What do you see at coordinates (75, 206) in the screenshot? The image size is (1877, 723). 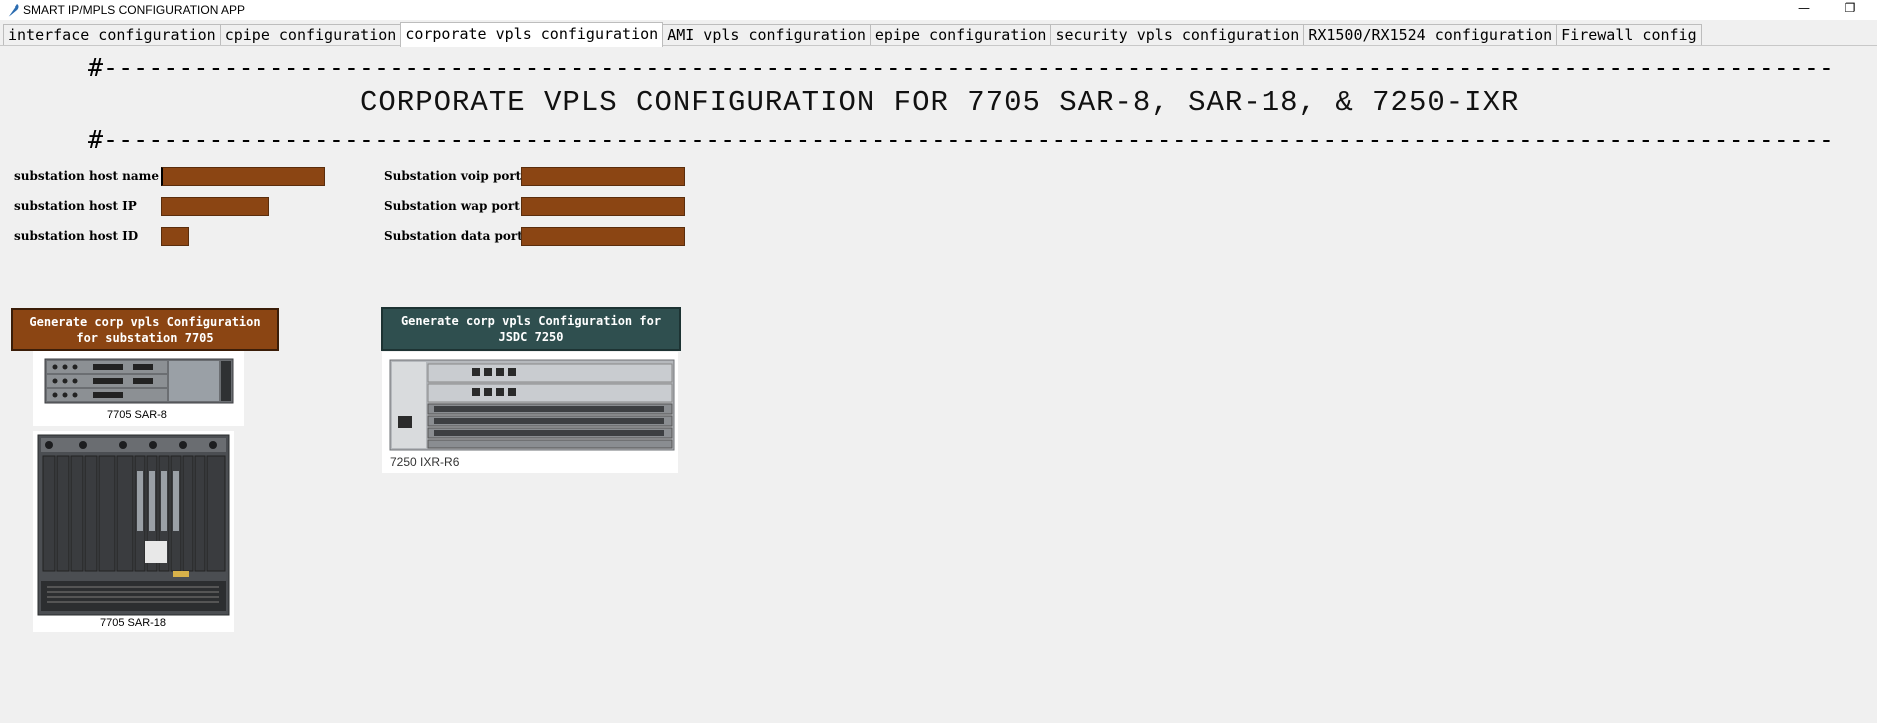 I see `host-ip-label: substation host IP` at bounding box center [75, 206].